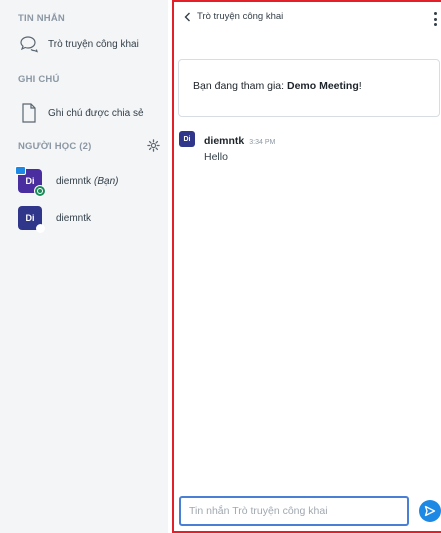 Image resolution: width=441 pixels, height=533 pixels. I want to click on status-dot-icon, so click(40, 228).